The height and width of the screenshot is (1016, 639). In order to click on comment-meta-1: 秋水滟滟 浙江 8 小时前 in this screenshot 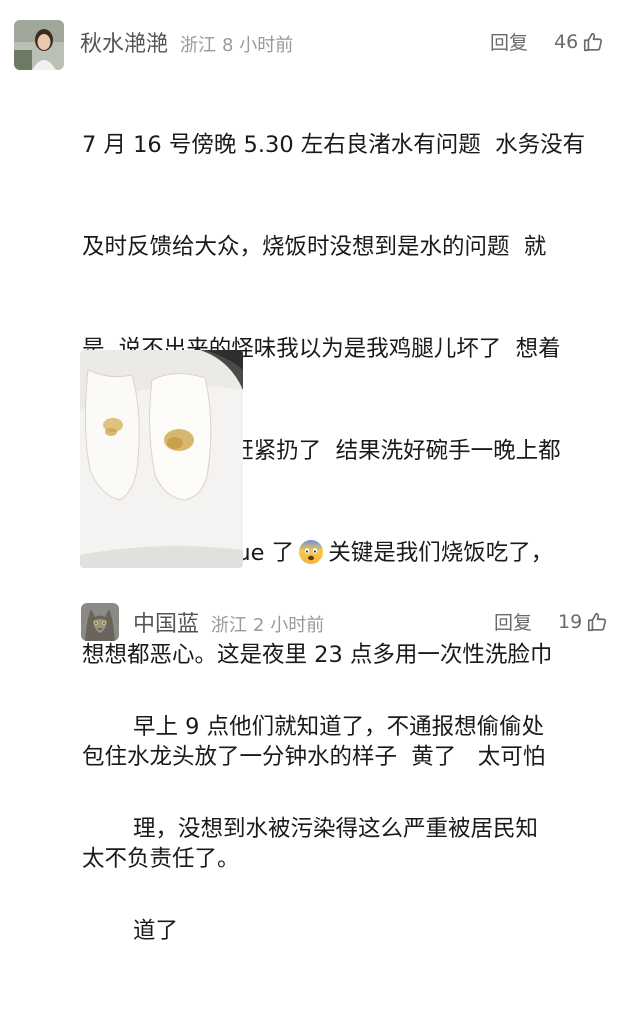, I will do `click(186, 42)`.